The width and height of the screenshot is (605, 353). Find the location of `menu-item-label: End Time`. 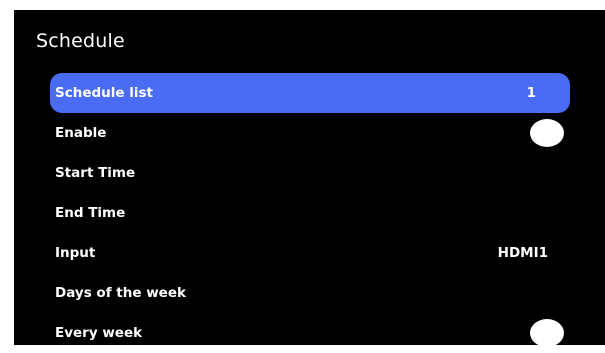

menu-item-label: End Time is located at coordinates (90, 213).